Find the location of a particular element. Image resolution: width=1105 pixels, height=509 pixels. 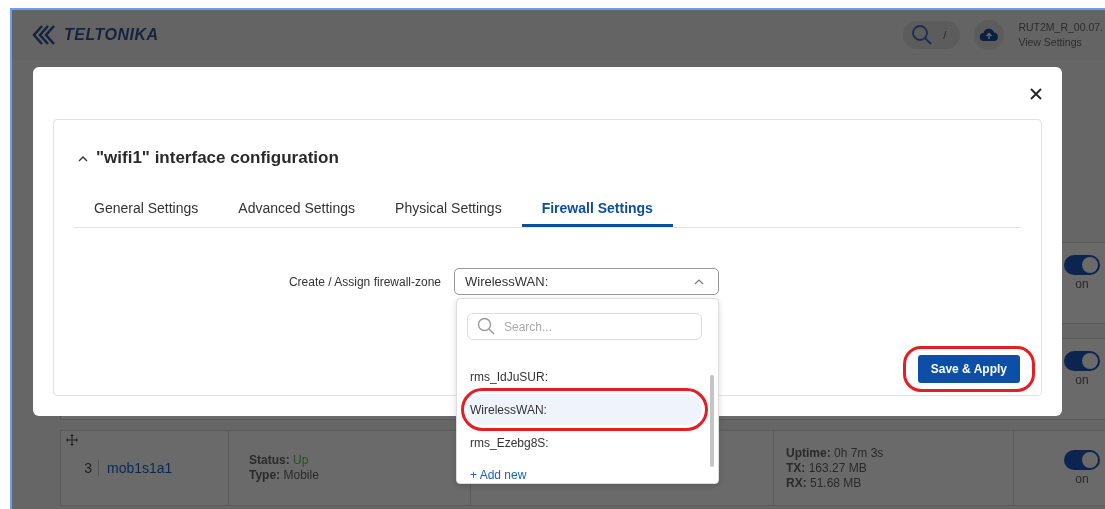

stat-text: TX: 163.27 MB is located at coordinates (827, 468).